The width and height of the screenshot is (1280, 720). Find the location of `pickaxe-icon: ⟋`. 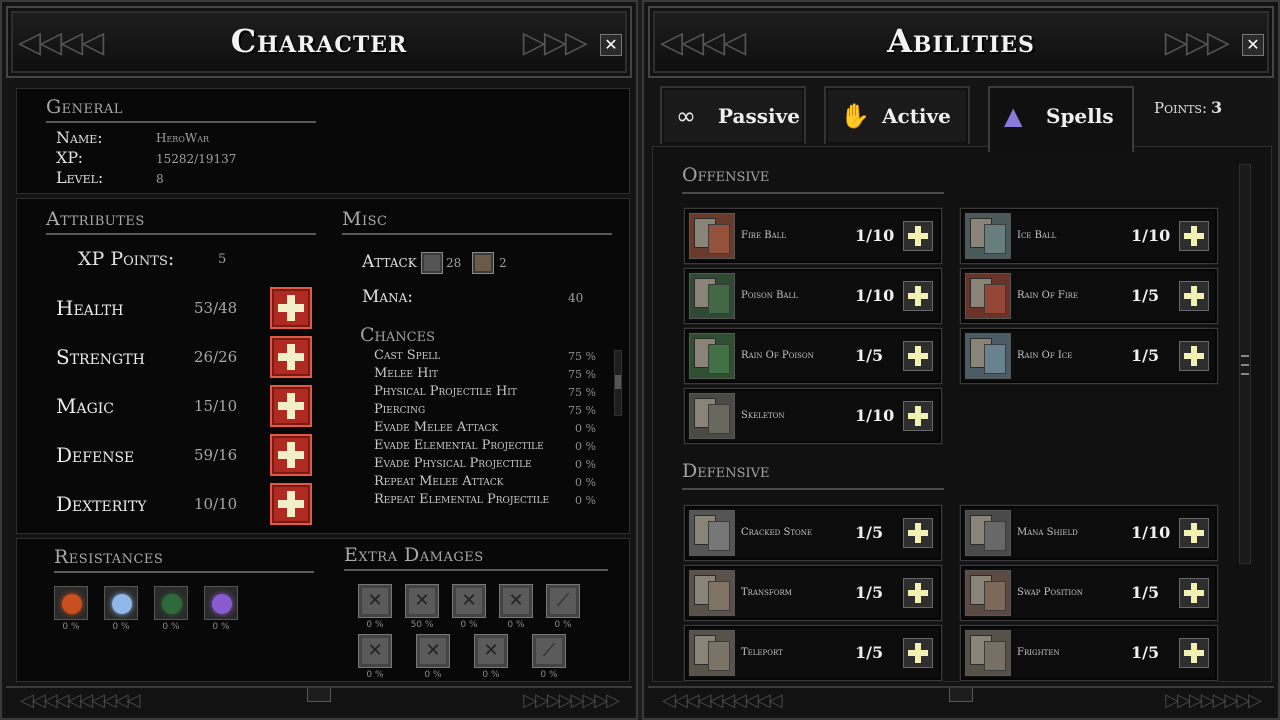

pickaxe-icon: ⟋ is located at coordinates (549, 651).